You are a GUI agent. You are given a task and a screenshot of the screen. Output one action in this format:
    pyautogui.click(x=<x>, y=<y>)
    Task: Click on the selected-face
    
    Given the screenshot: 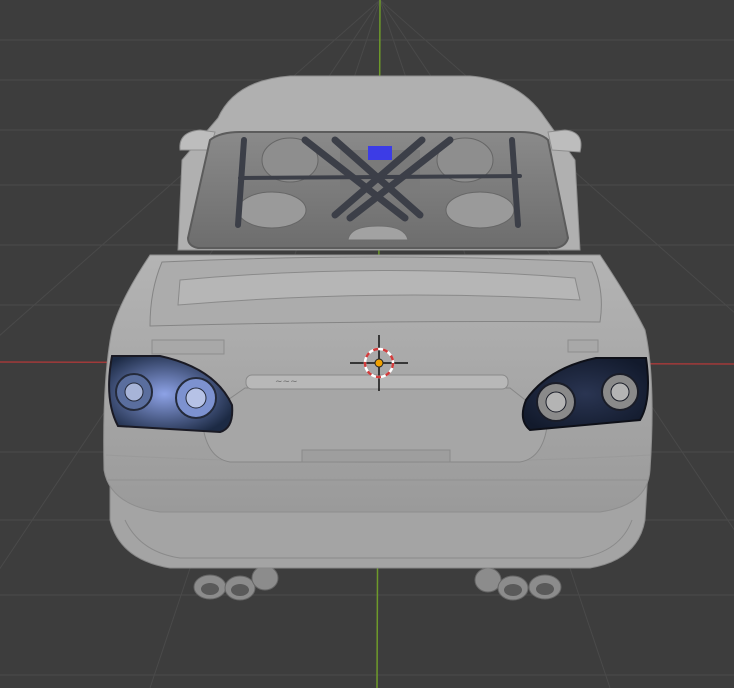 What is the action you would take?
    pyautogui.click(x=380, y=153)
    